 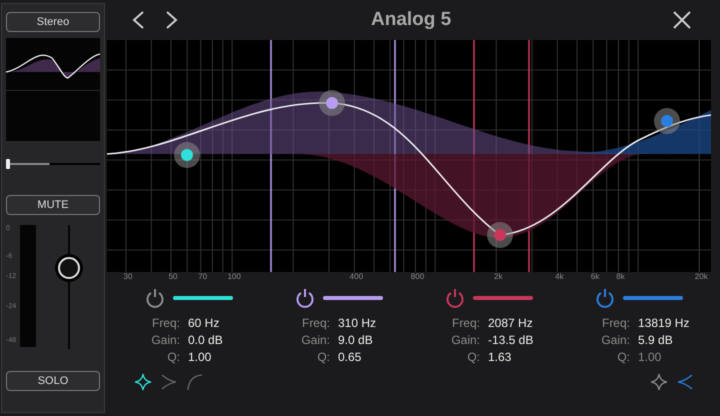 I want to click on frequency-label: 30, so click(x=128, y=276).